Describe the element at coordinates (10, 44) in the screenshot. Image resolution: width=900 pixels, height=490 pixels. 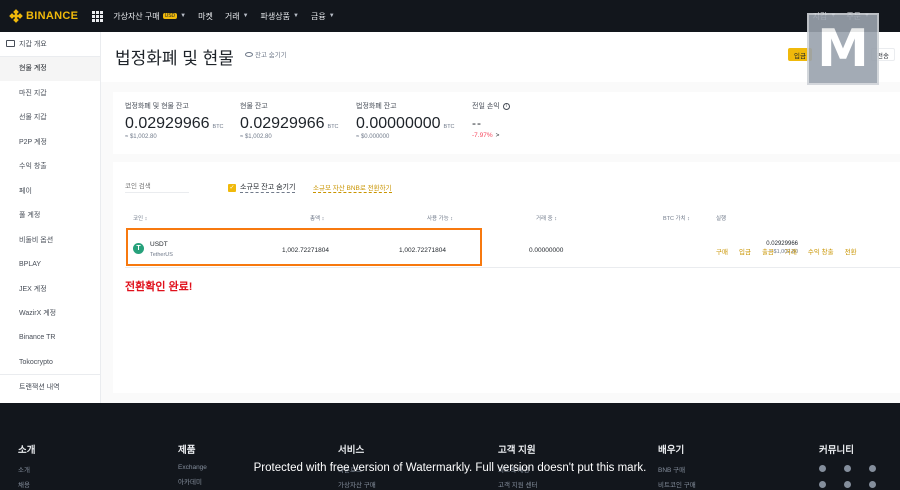
I see `wallet-icon` at that location.